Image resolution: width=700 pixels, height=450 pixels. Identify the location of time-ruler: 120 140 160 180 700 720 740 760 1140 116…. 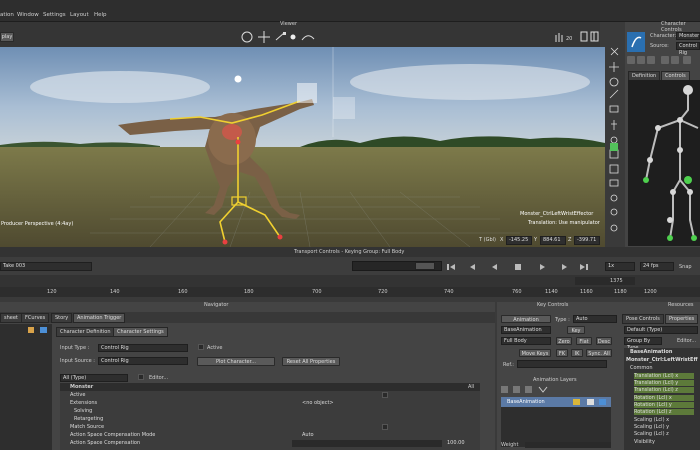
(350, 292).